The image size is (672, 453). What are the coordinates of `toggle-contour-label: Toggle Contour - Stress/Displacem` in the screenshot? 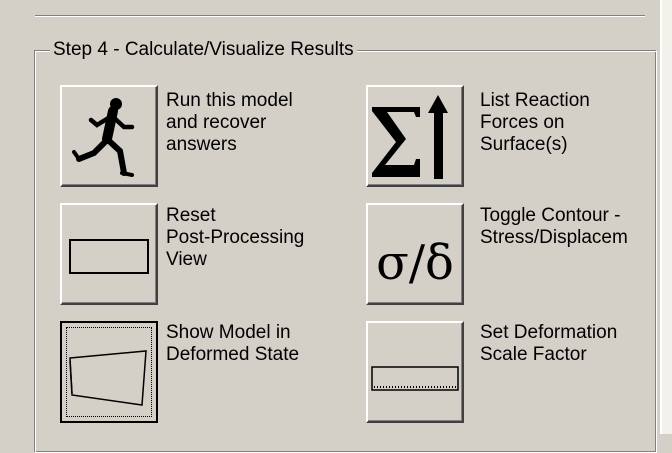 It's located at (554, 226).